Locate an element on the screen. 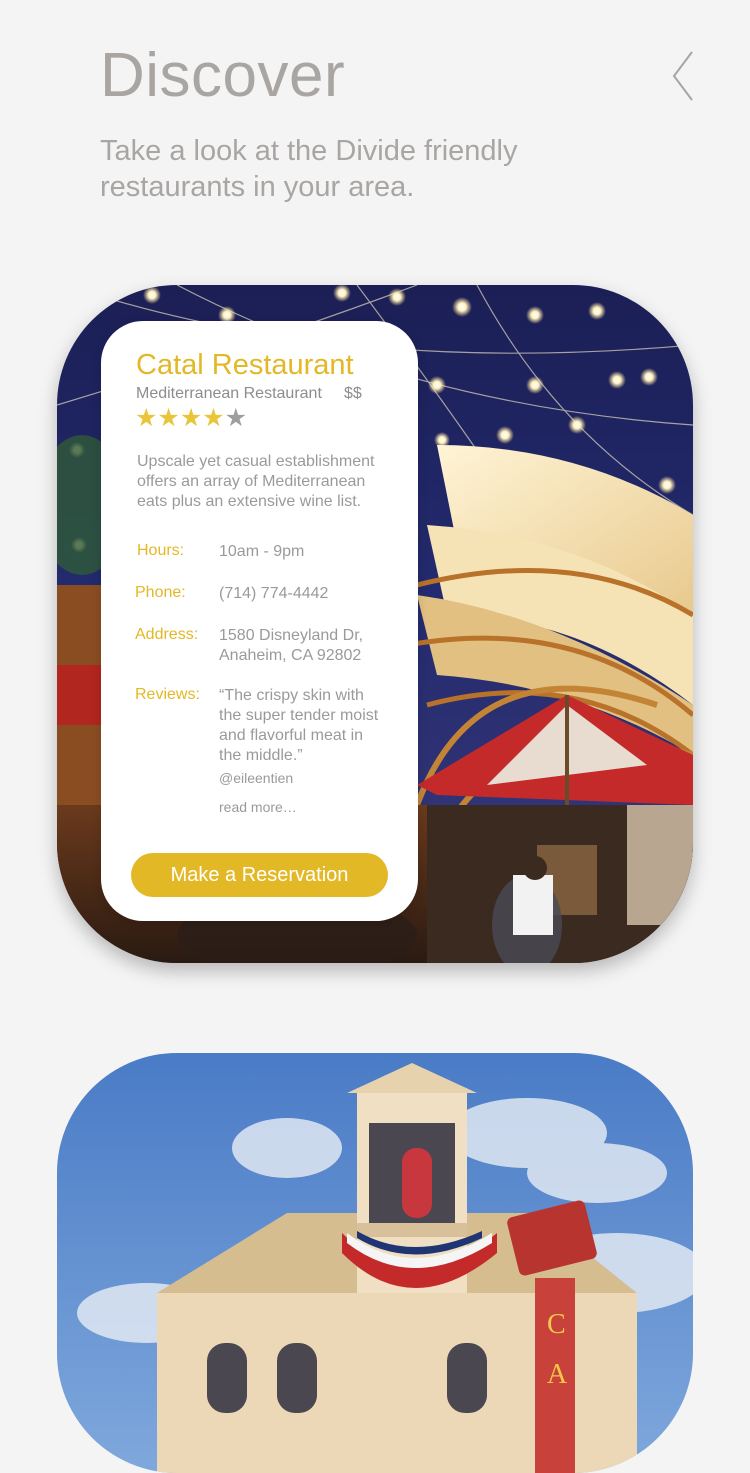 This screenshot has height=1473, width=750. back-button is located at coordinates (684, 76).